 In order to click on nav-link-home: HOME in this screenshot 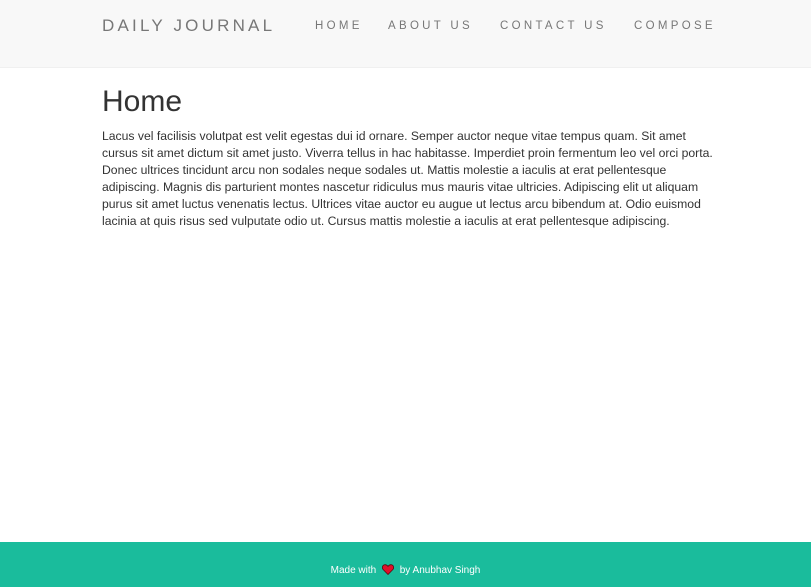, I will do `click(339, 26)`.